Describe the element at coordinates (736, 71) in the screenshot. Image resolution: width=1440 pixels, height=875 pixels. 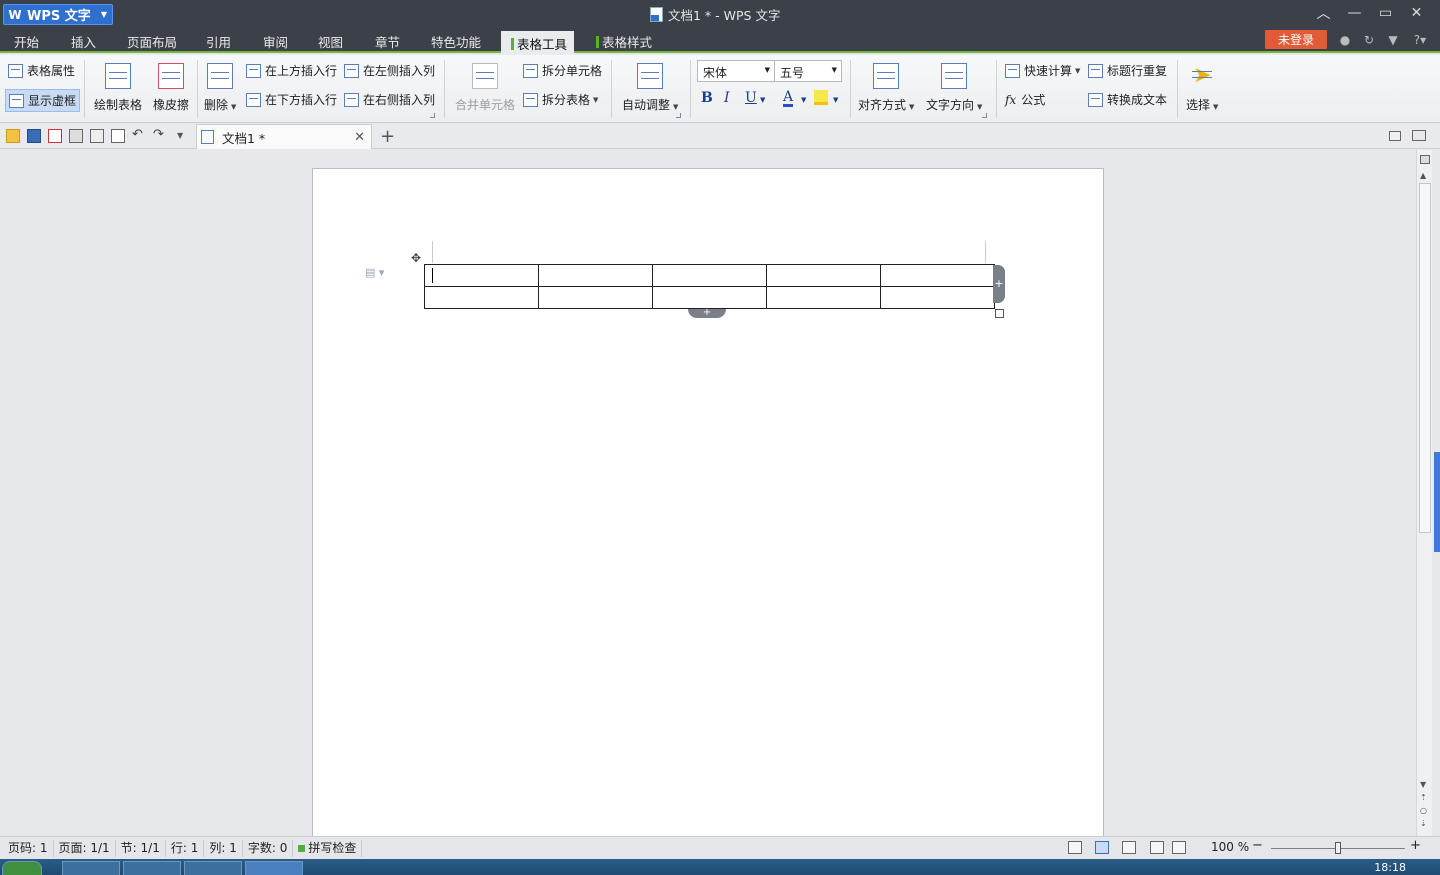
I see `font-name-select: 宋体 ▼` at that location.